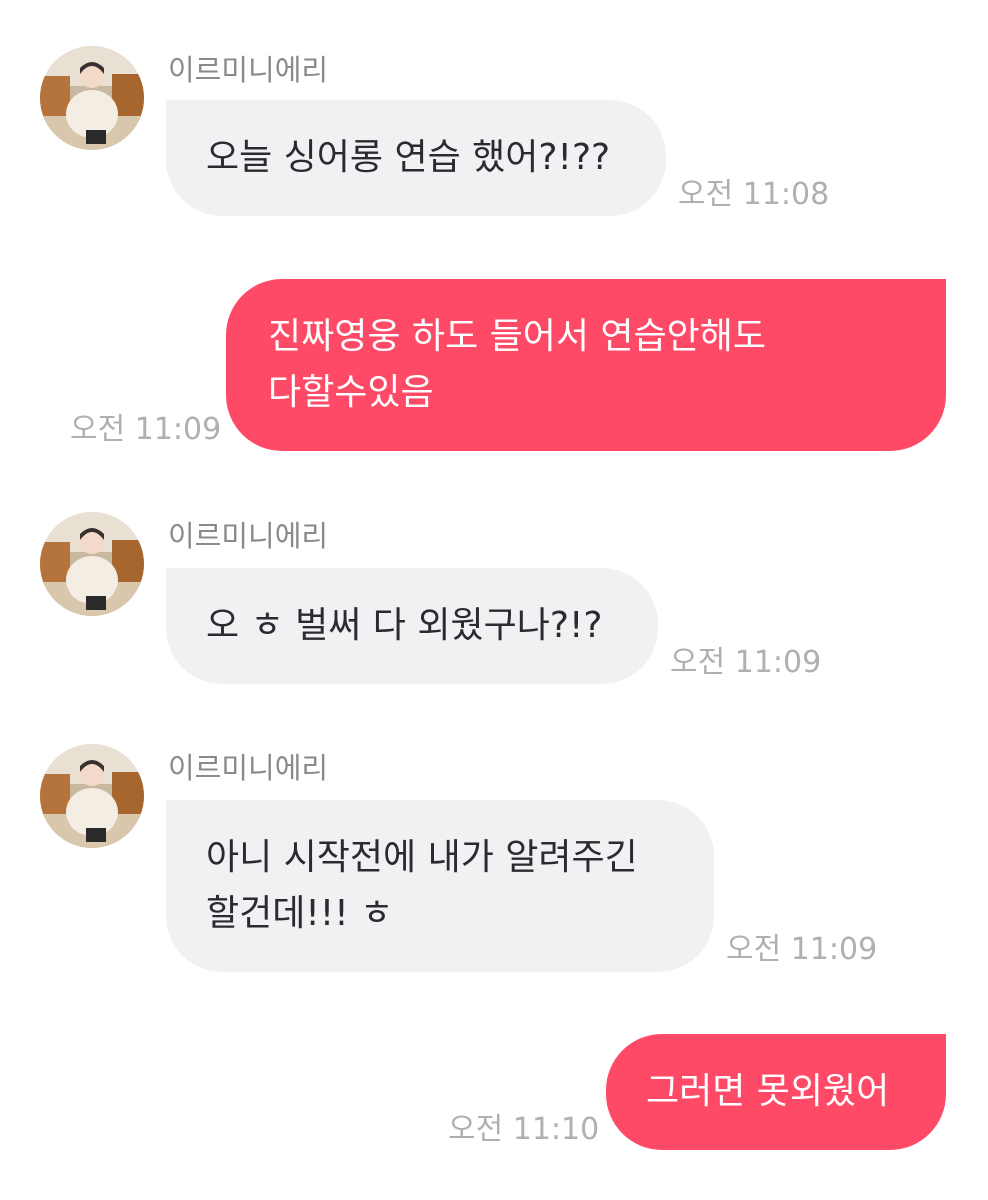  What do you see at coordinates (586, 365) in the screenshot?
I see `message-bubble: 진짜영웅 하도 들어서 연습안해도 다할수있음` at bounding box center [586, 365].